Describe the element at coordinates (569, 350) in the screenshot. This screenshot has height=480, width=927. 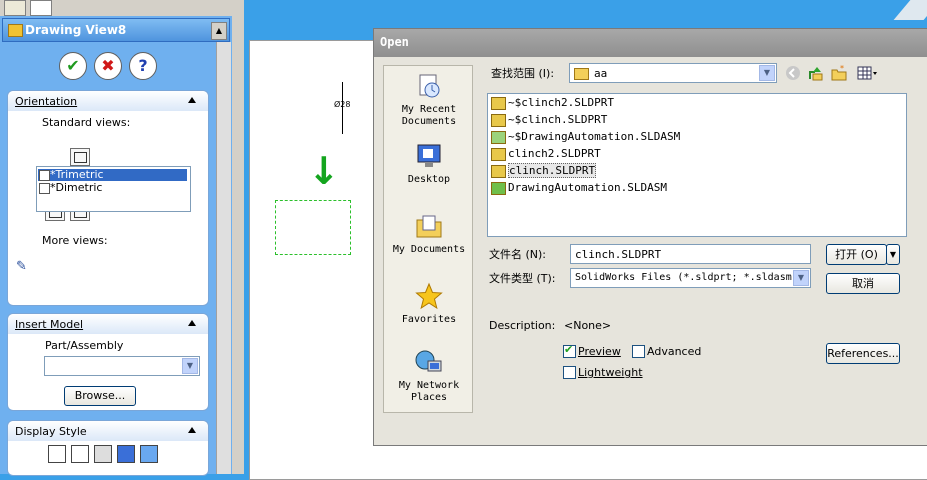
I see `preview-checkbox: ✔` at that location.